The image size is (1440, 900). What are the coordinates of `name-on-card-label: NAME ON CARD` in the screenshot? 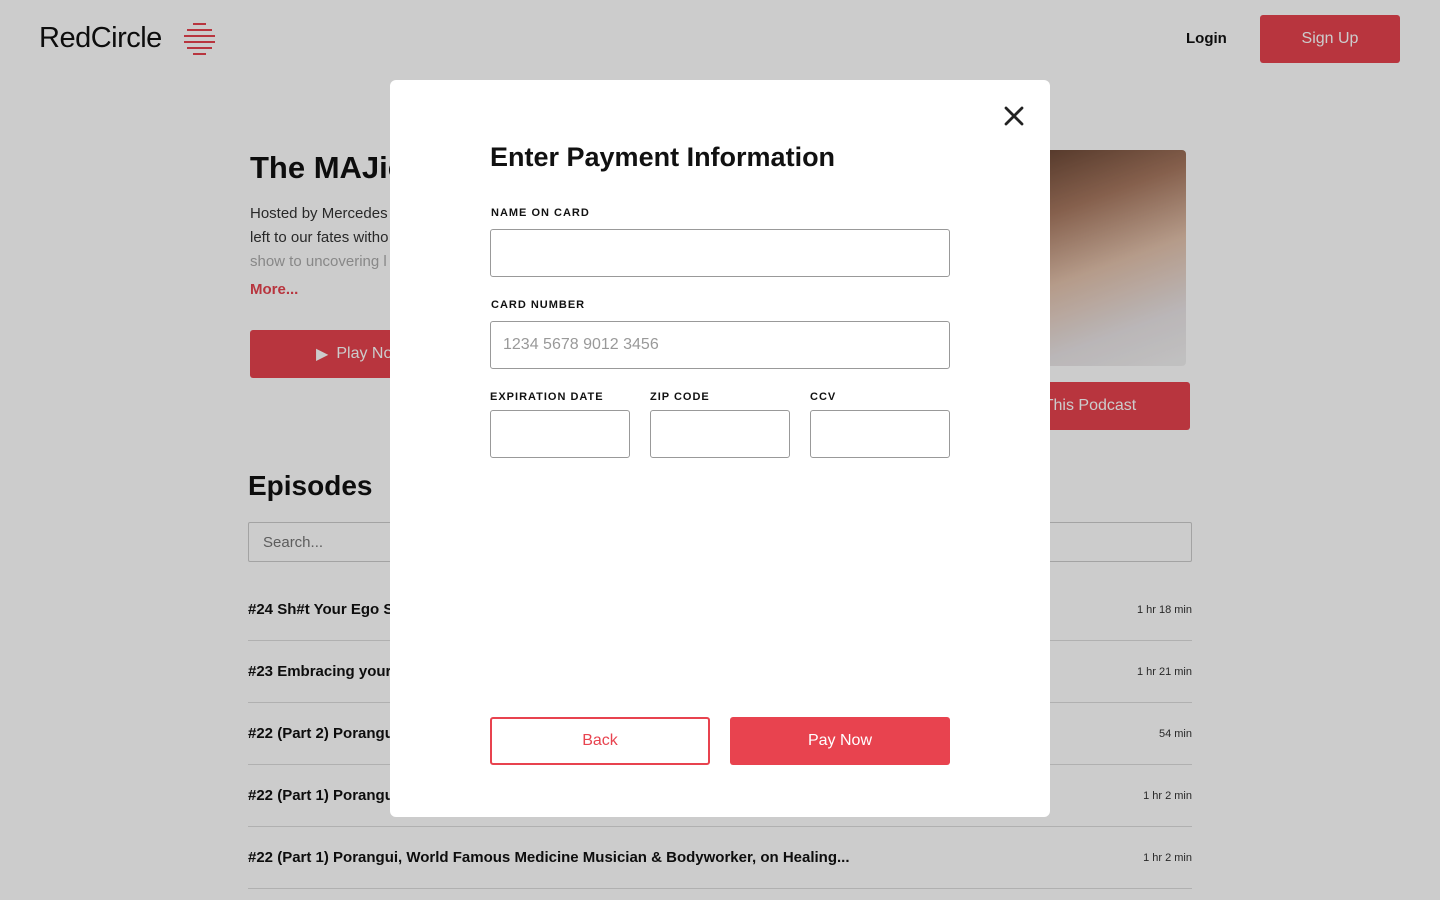 It's located at (540, 213).